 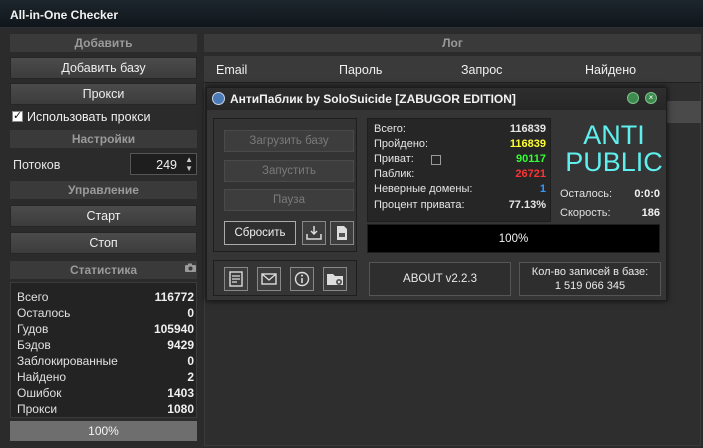 I want to click on ap-stat-passed: Пройдено: 116839, so click(x=460, y=145).